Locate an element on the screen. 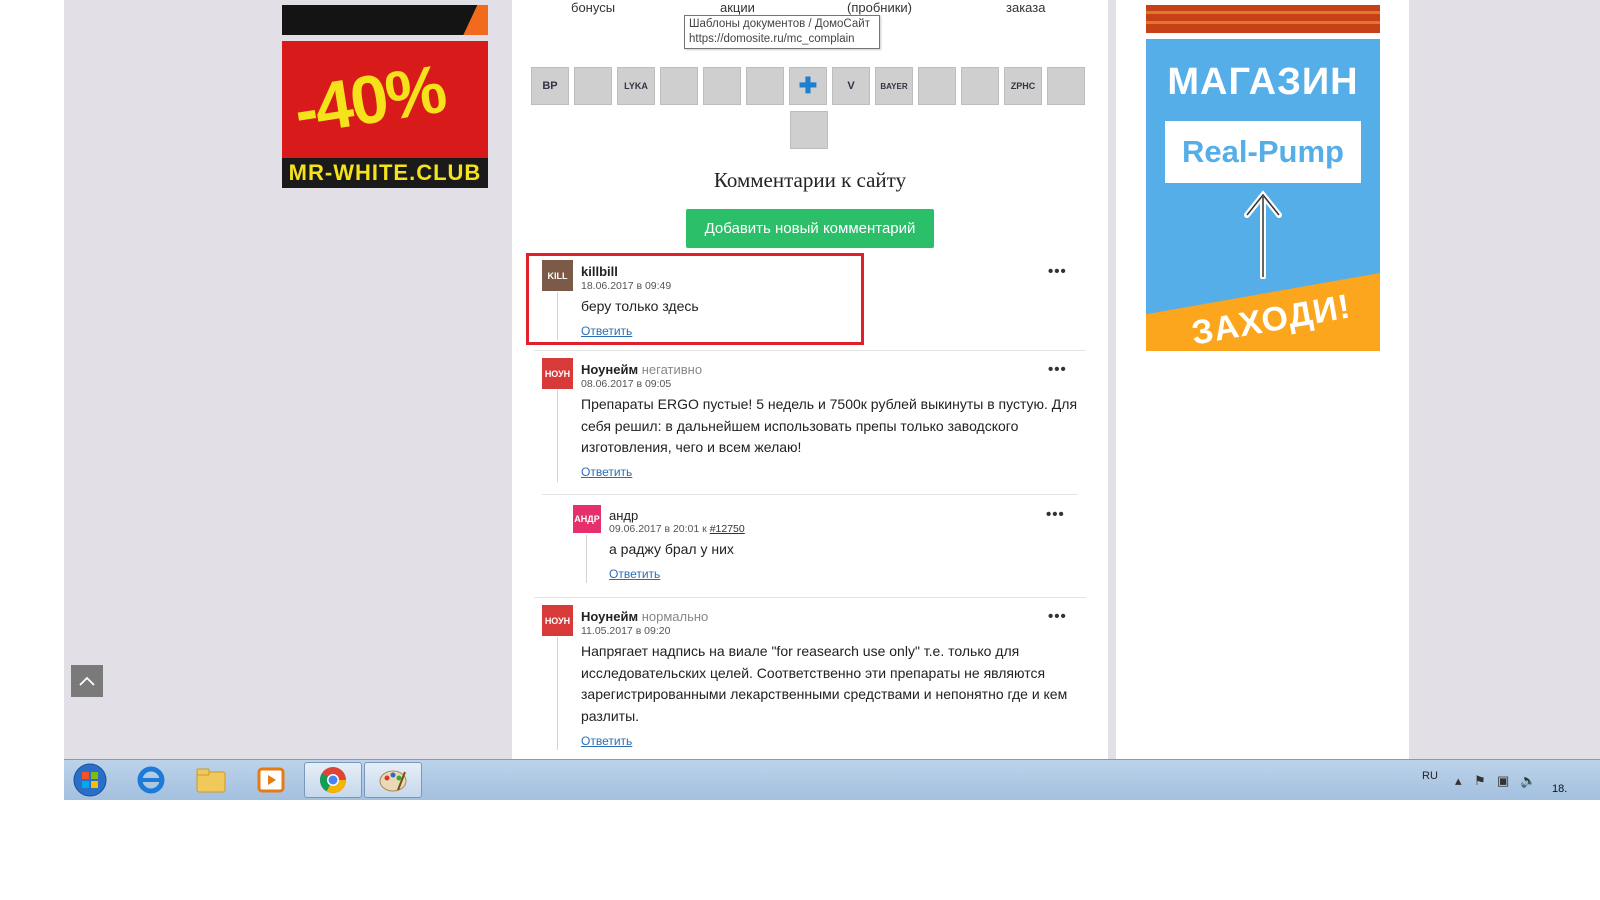 The width and height of the screenshot is (1600, 900). right-ad-banner-top is located at coordinates (1263, 19).